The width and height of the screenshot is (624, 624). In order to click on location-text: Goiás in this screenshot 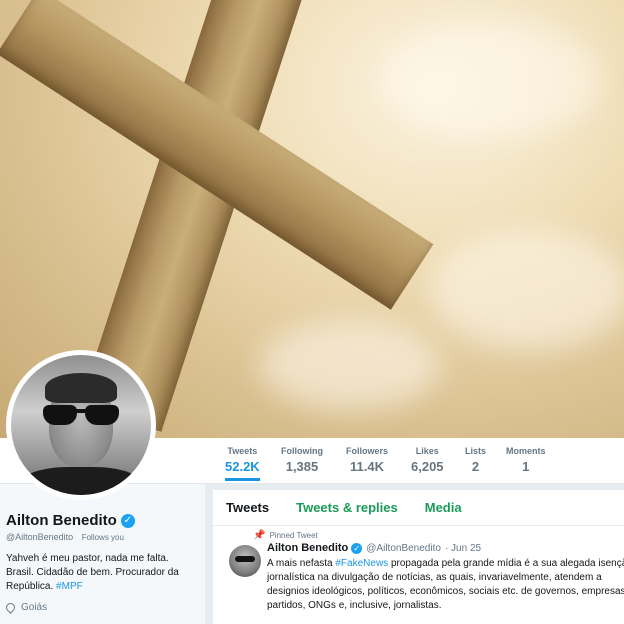, I will do `click(34, 607)`.